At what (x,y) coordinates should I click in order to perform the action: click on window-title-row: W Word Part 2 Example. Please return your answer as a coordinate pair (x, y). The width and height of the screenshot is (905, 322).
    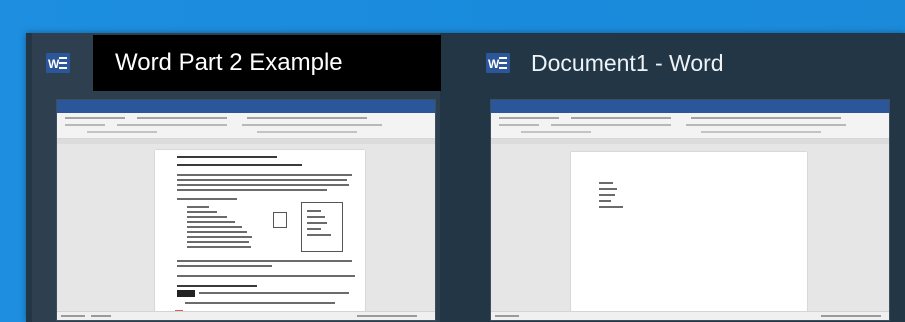
    Looking at the image, I should click on (233, 62).